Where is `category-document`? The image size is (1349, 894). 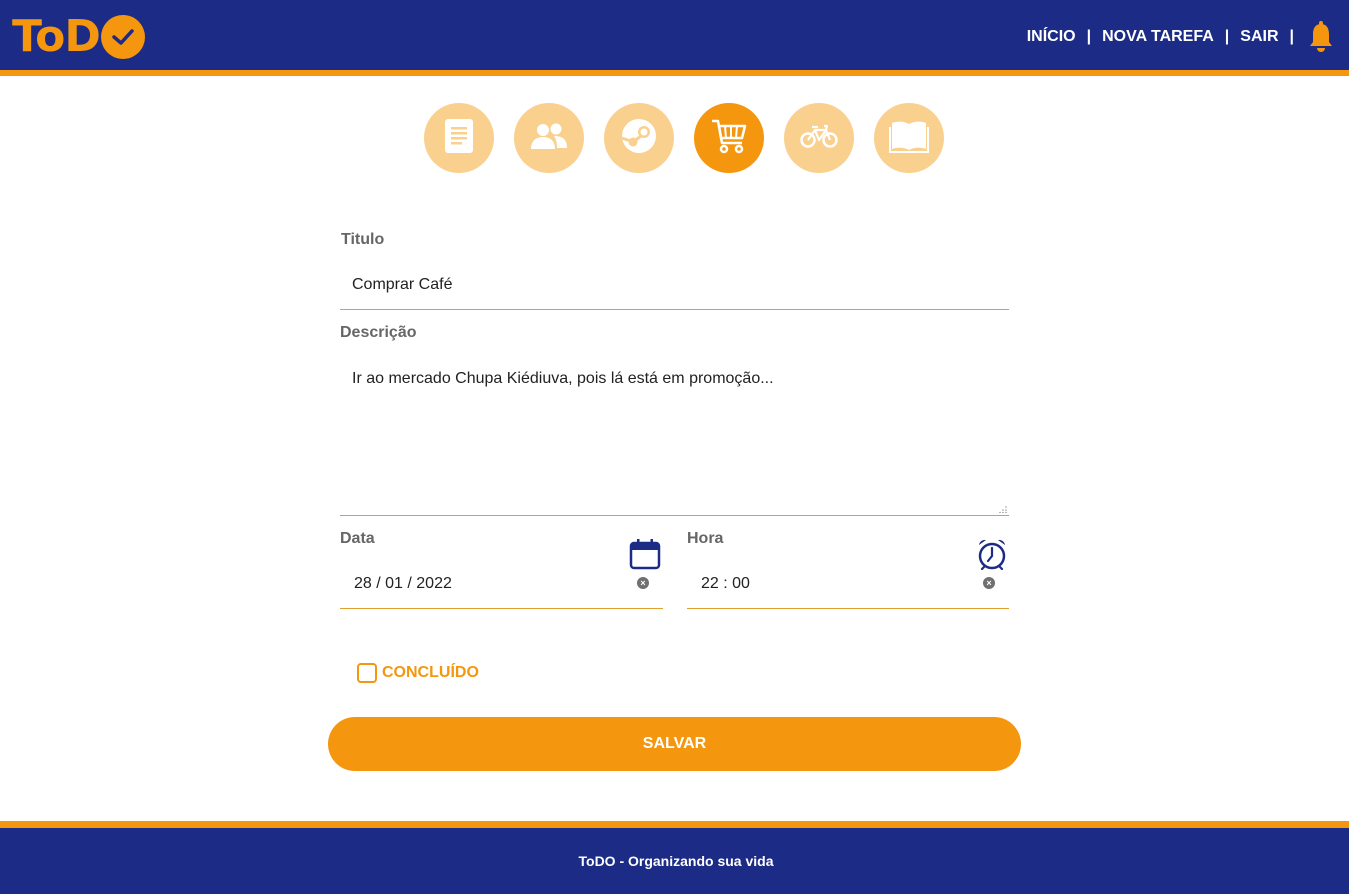 category-document is located at coordinates (459, 138).